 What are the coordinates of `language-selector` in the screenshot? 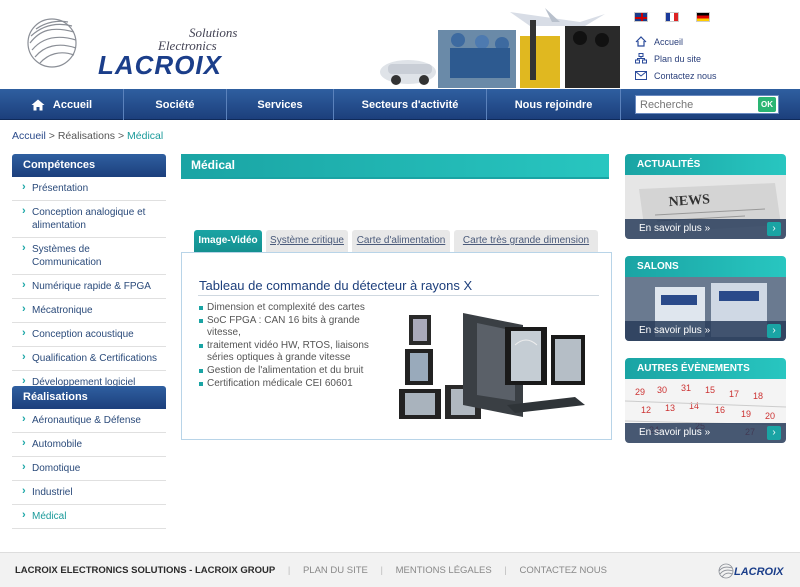 It's located at (679, 17).